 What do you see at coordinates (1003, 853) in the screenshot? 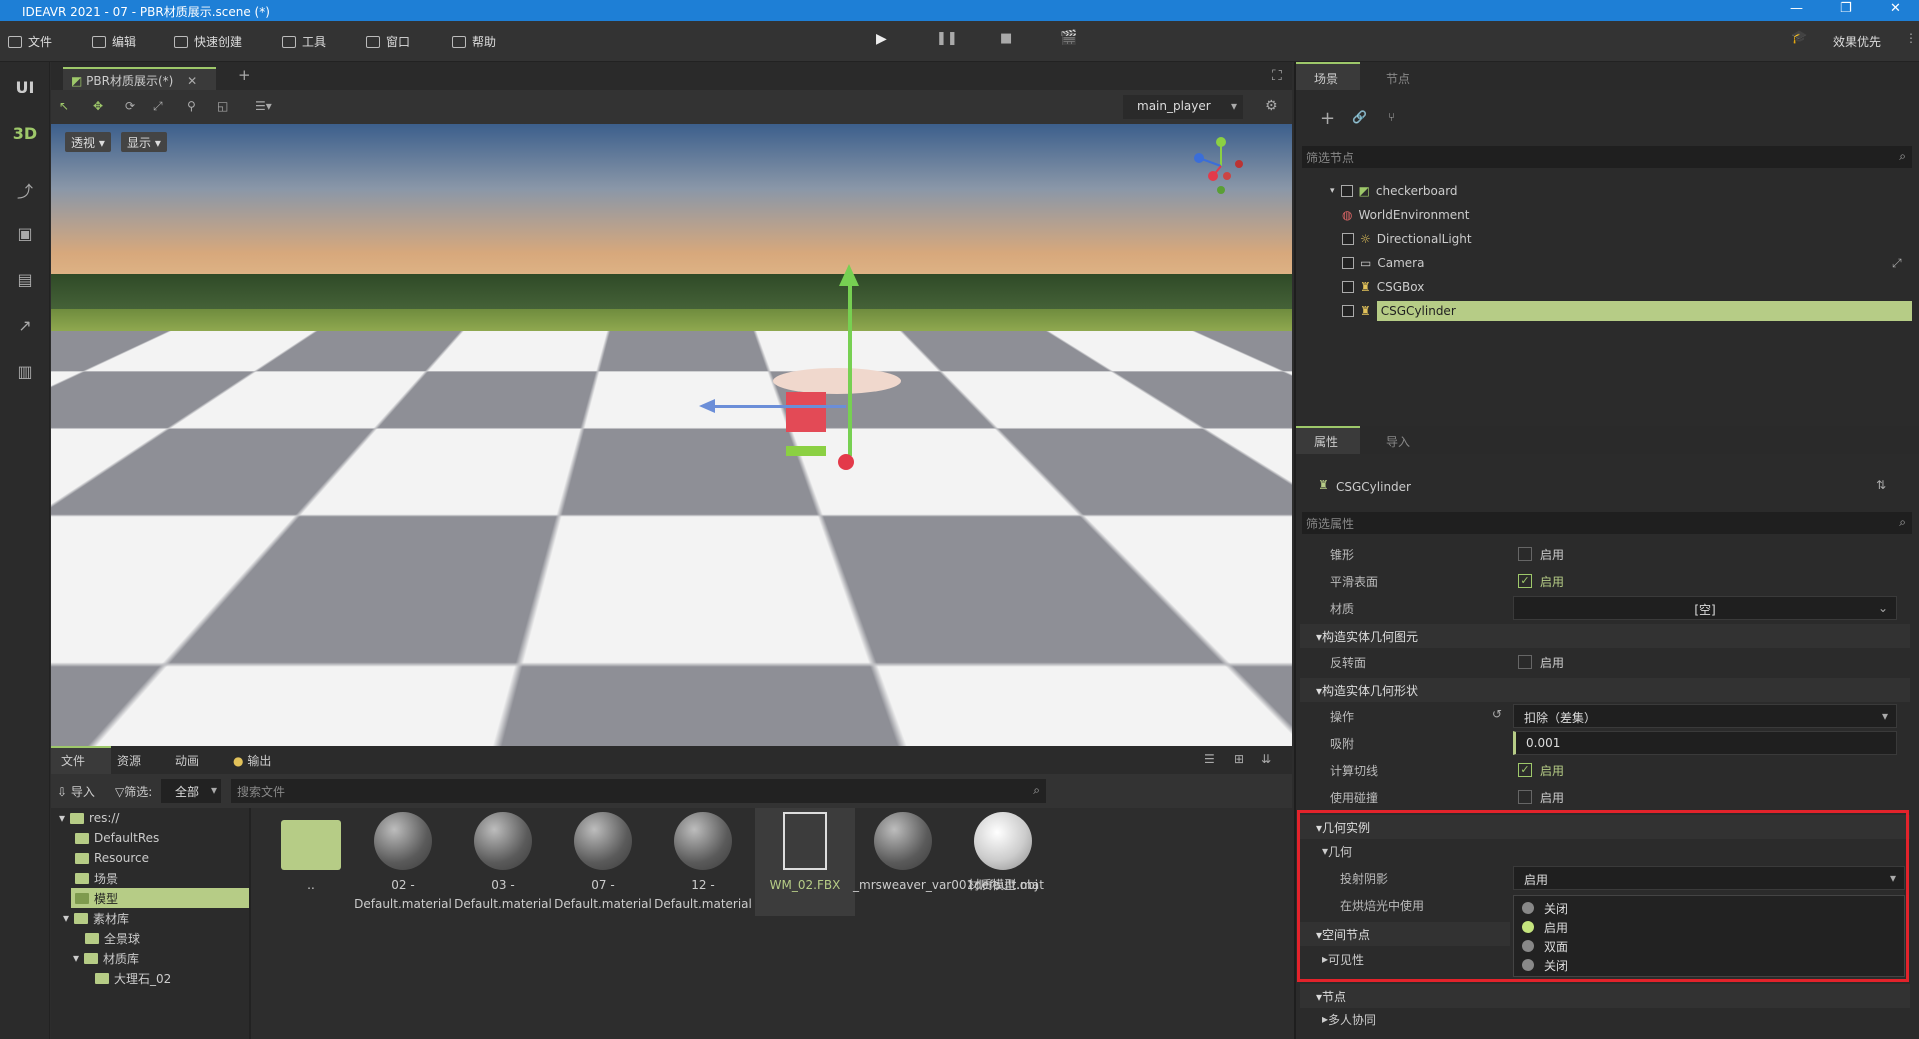
I see `file-item: 材质模型.obj` at bounding box center [1003, 853].